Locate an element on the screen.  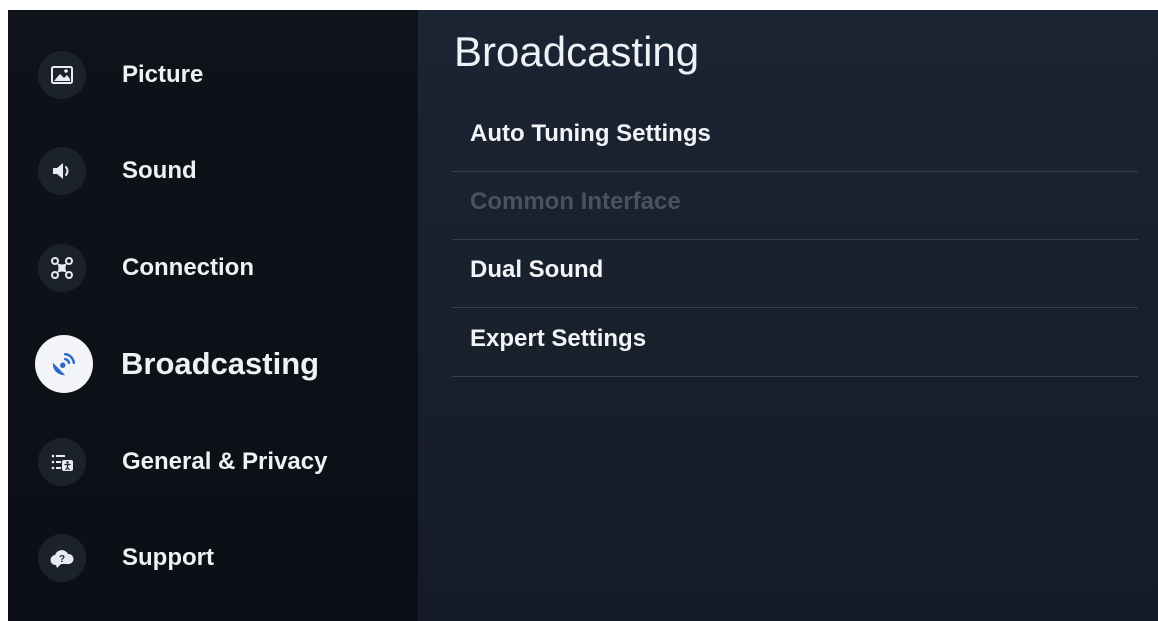
sidebar-item-picture: Picture is located at coordinates (120, 75).